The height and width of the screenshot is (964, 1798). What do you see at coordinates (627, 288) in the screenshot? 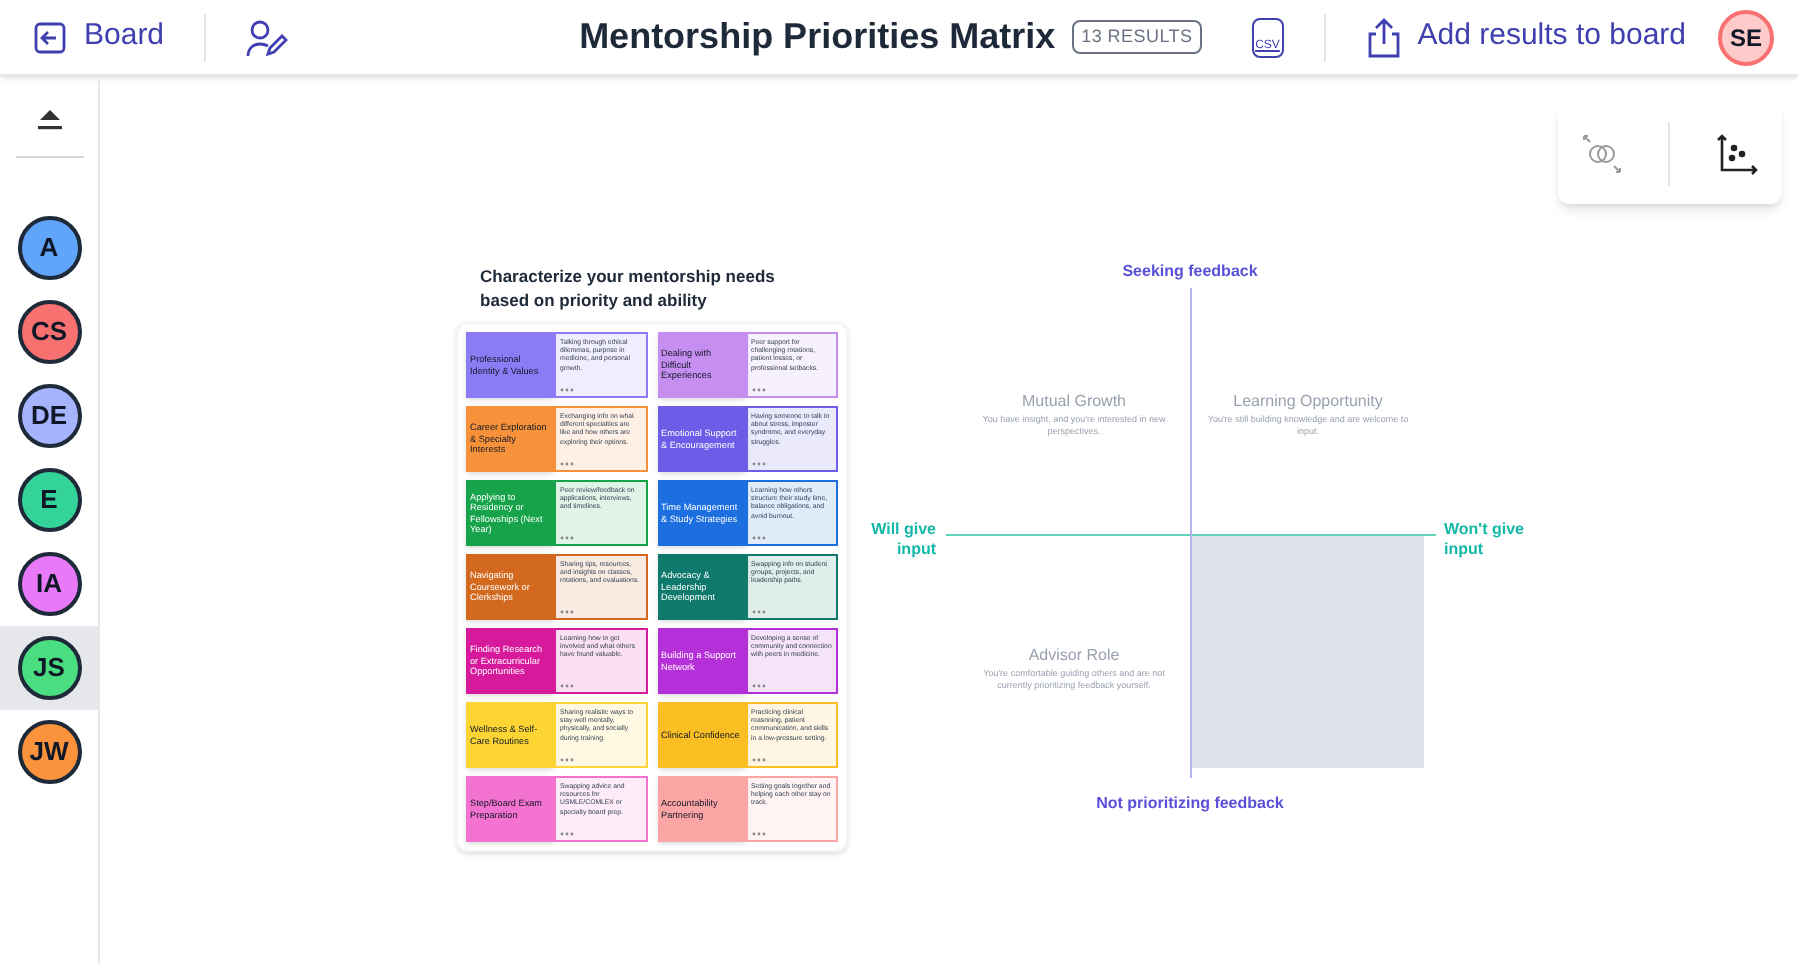
I see `prompt-title: Characterize your mentorship needs based on priority and ability` at bounding box center [627, 288].